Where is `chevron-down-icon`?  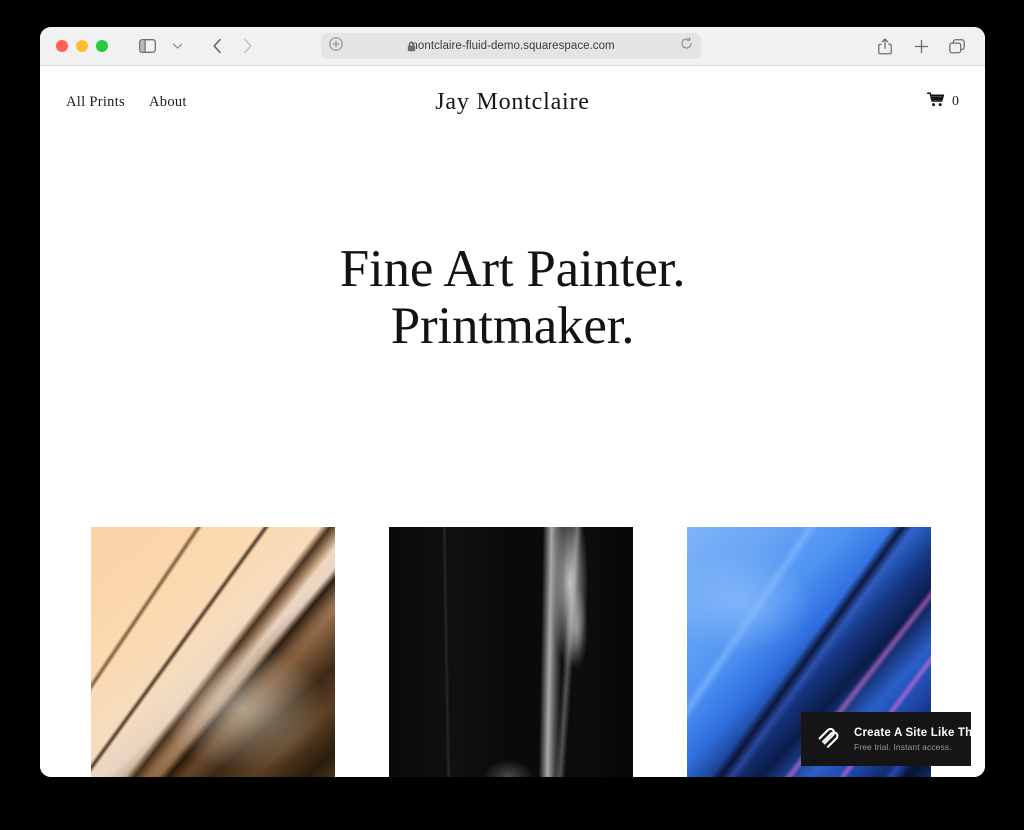 chevron-down-icon is located at coordinates (177, 46).